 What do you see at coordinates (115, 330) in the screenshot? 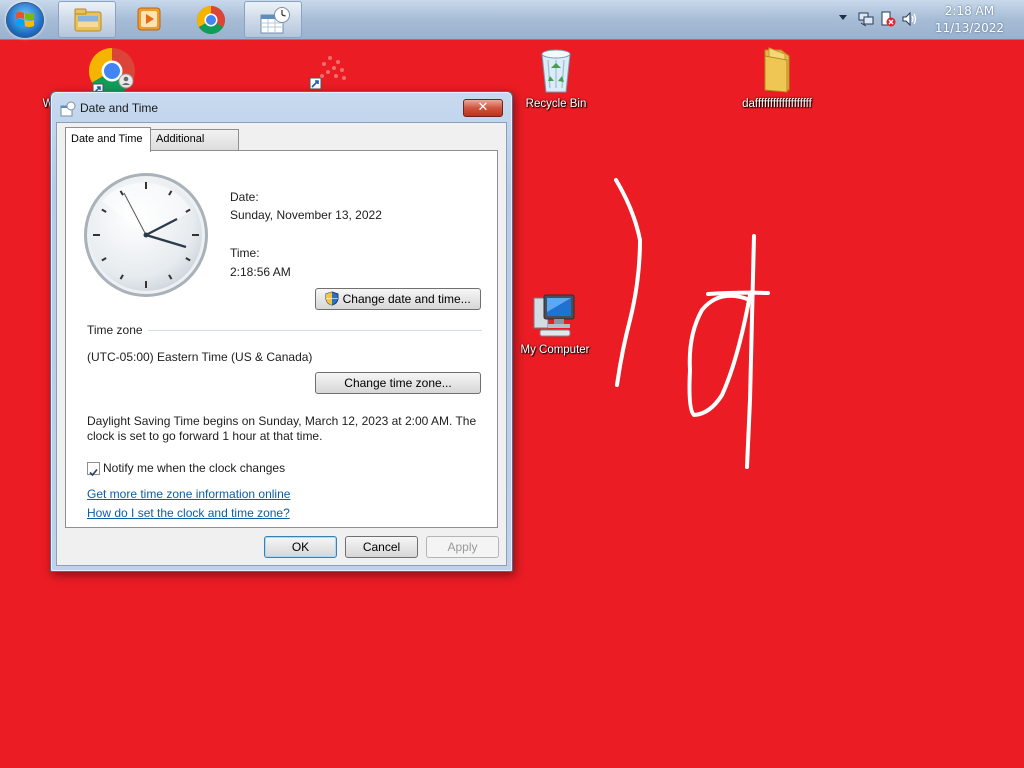
I see `timezone-header: Time zone` at bounding box center [115, 330].